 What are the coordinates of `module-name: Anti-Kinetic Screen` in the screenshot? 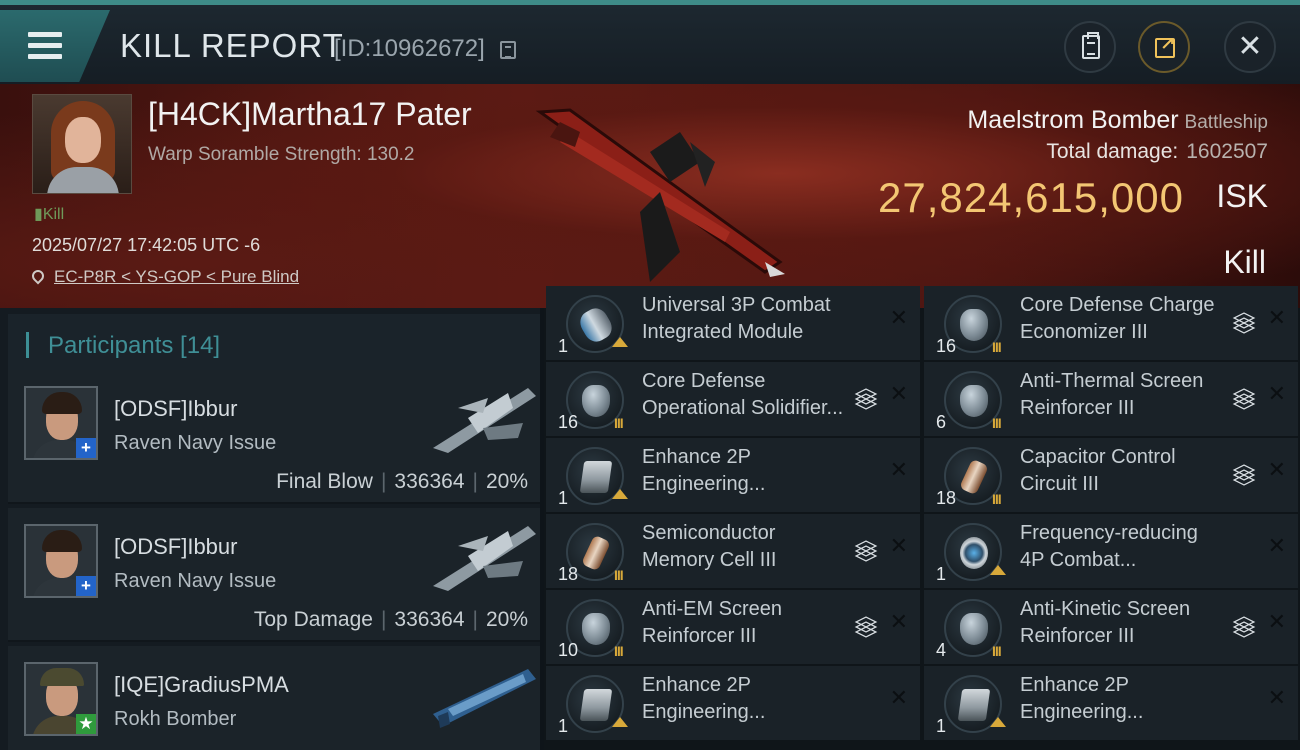 It's located at (1105, 609).